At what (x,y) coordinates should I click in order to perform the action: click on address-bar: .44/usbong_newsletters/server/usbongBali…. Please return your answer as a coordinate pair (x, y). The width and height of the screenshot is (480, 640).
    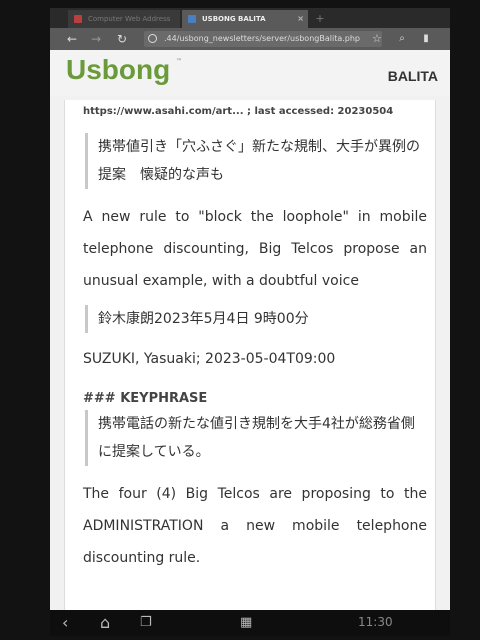
    Looking at the image, I should click on (263, 39).